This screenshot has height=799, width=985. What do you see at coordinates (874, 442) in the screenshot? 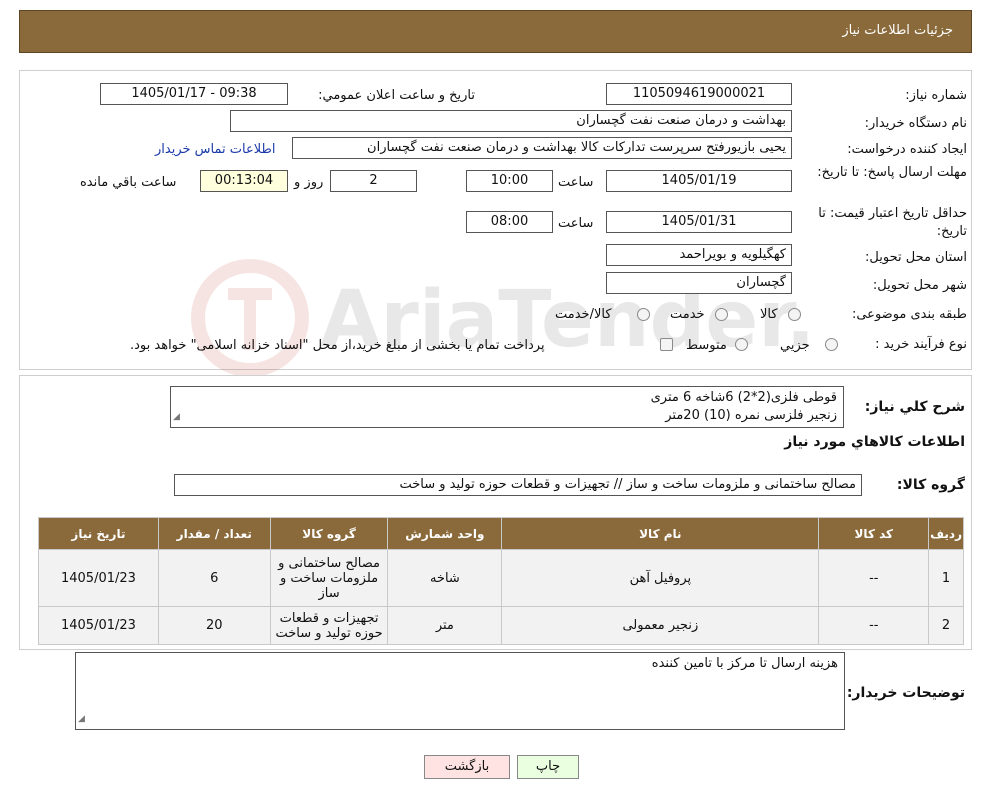
I see `goods-section-title: اطلاعات کالاهاي مورد نياز` at bounding box center [874, 442].